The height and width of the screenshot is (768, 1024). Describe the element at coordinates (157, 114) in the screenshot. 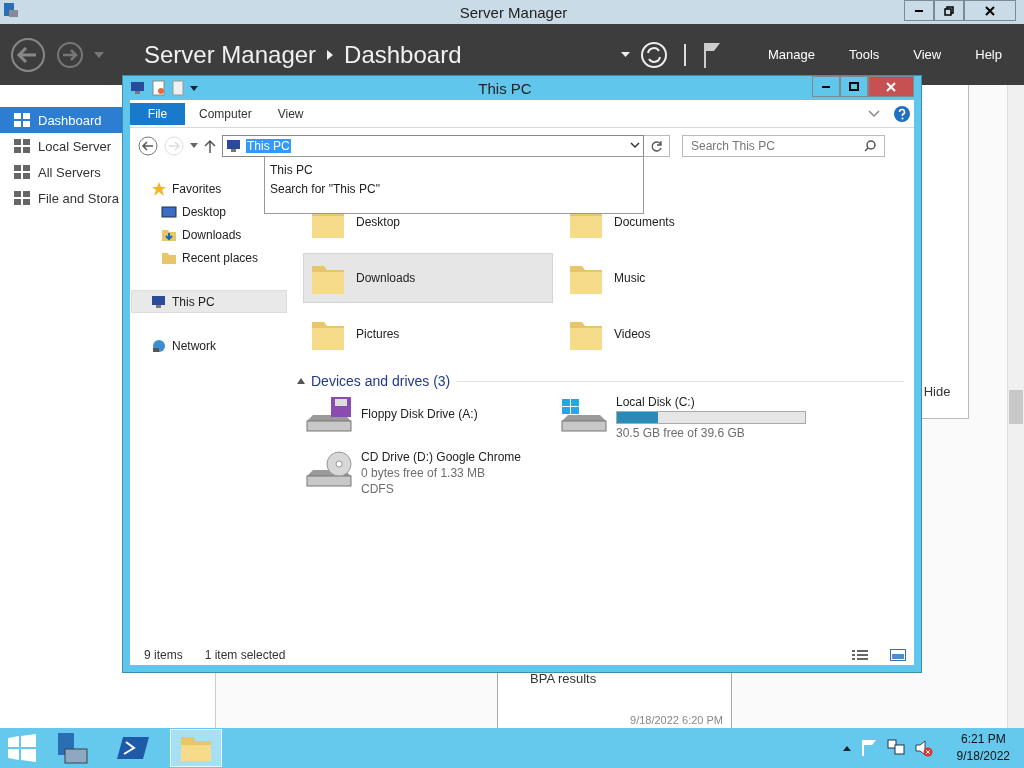

I see `ribbon-tab: File` at that location.